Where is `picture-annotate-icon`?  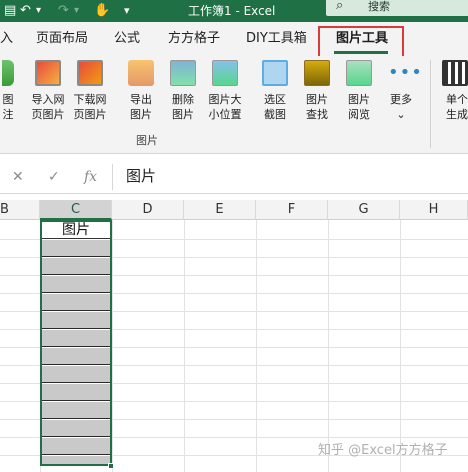 picture-annotate-icon is located at coordinates (8, 73).